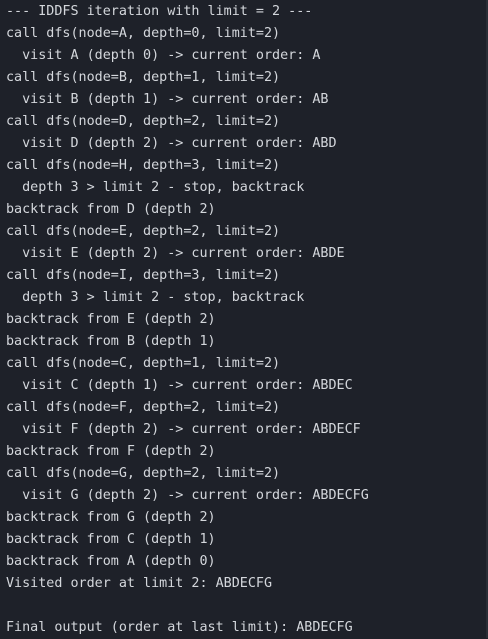 Image resolution: width=488 pixels, height=639 pixels. Describe the element at coordinates (143, 33) in the screenshot. I see `output-line: call dfs(node=A, depth=0, limit=2)` at that location.